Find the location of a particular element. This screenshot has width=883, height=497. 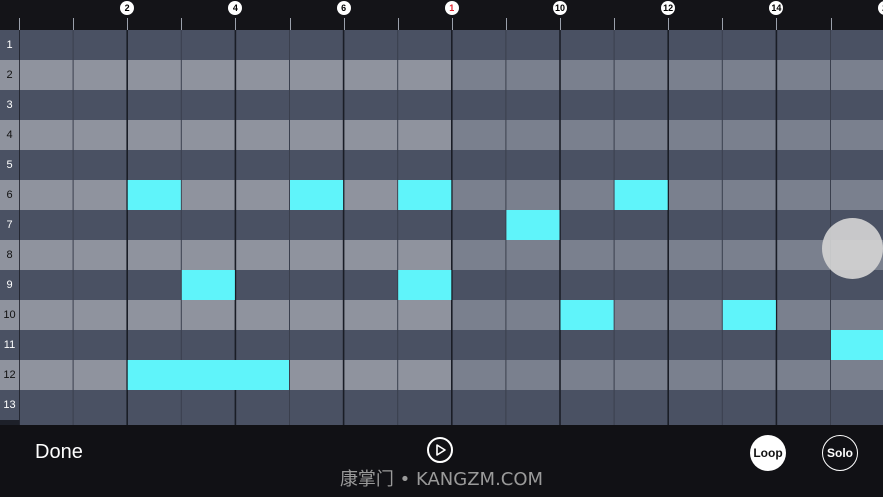

row-number: 6 is located at coordinates (9, 195).